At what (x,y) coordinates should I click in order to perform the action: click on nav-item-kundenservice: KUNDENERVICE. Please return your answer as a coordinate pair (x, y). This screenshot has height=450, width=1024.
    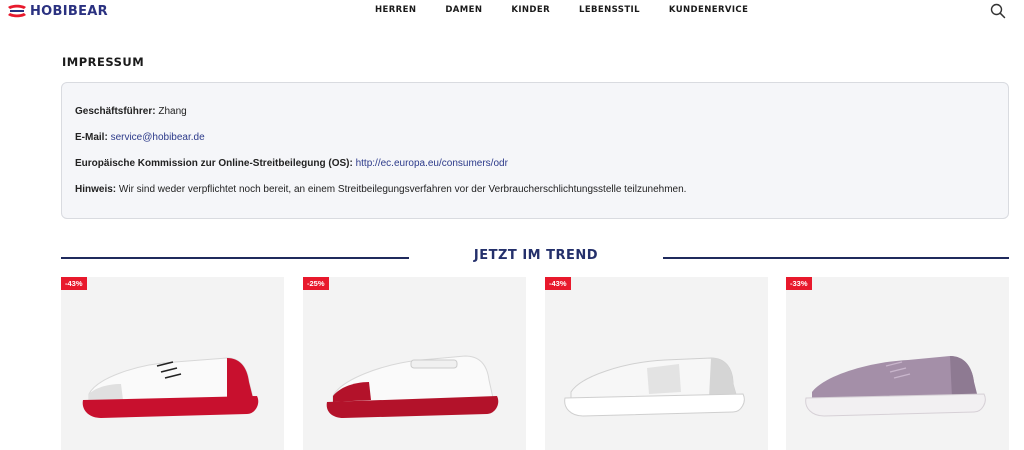
    Looking at the image, I should click on (708, 10).